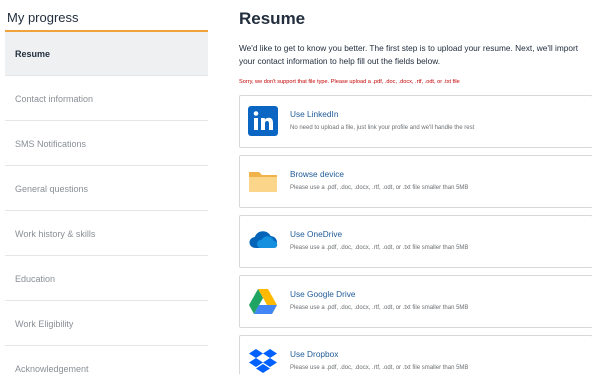  What do you see at coordinates (323, 294) in the screenshot?
I see `option-title: Use Google Drive` at bounding box center [323, 294].